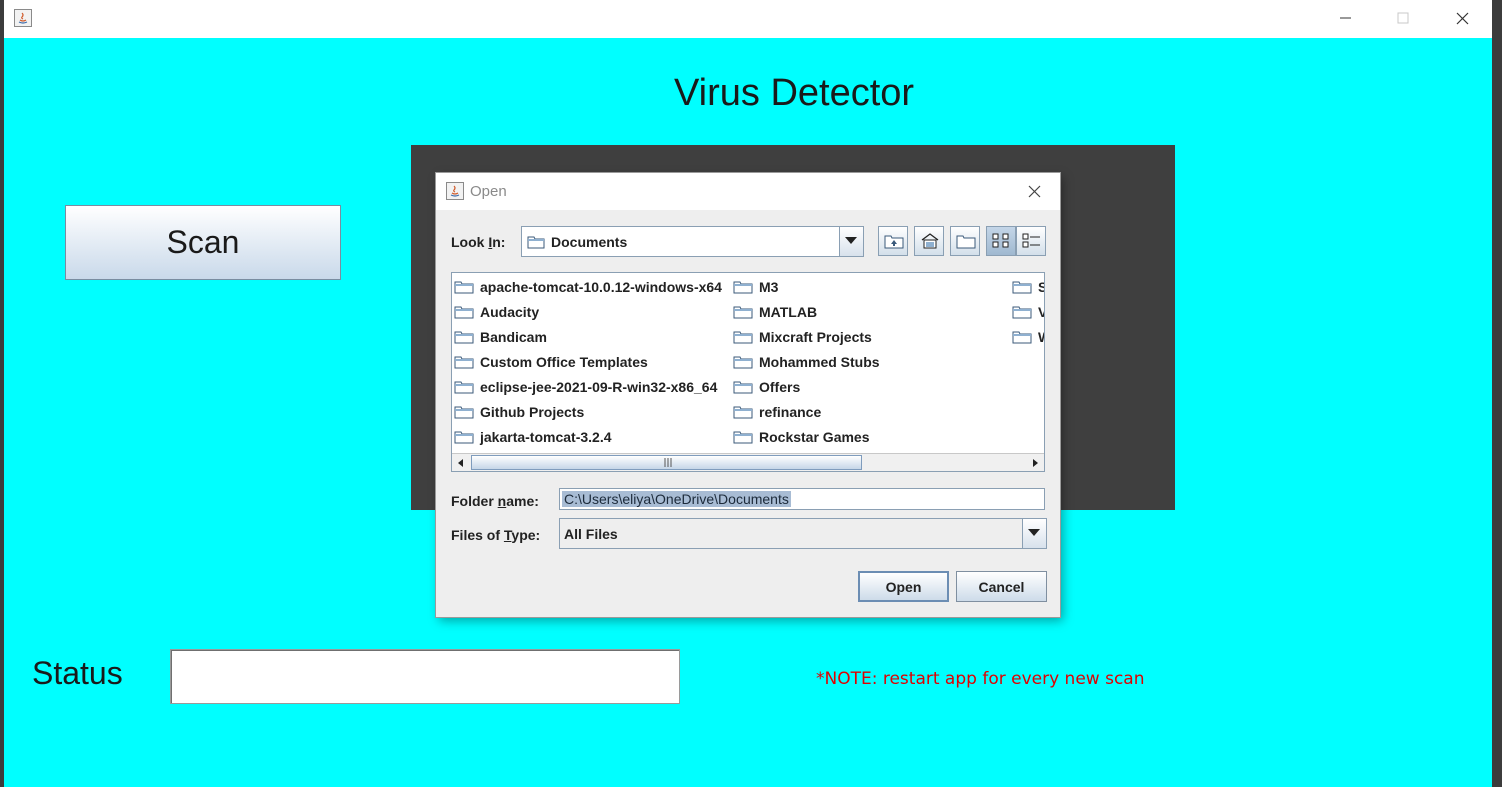  Describe the element at coordinates (748, 191) in the screenshot. I see `dialog-title-bar: Open` at that location.